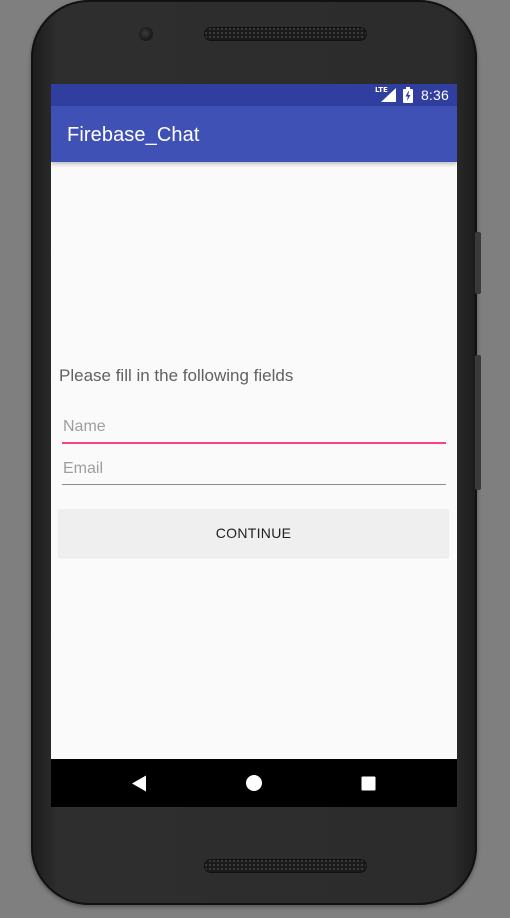 This screenshot has height=918, width=510. I want to click on navigation-bar, so click(254, 783).